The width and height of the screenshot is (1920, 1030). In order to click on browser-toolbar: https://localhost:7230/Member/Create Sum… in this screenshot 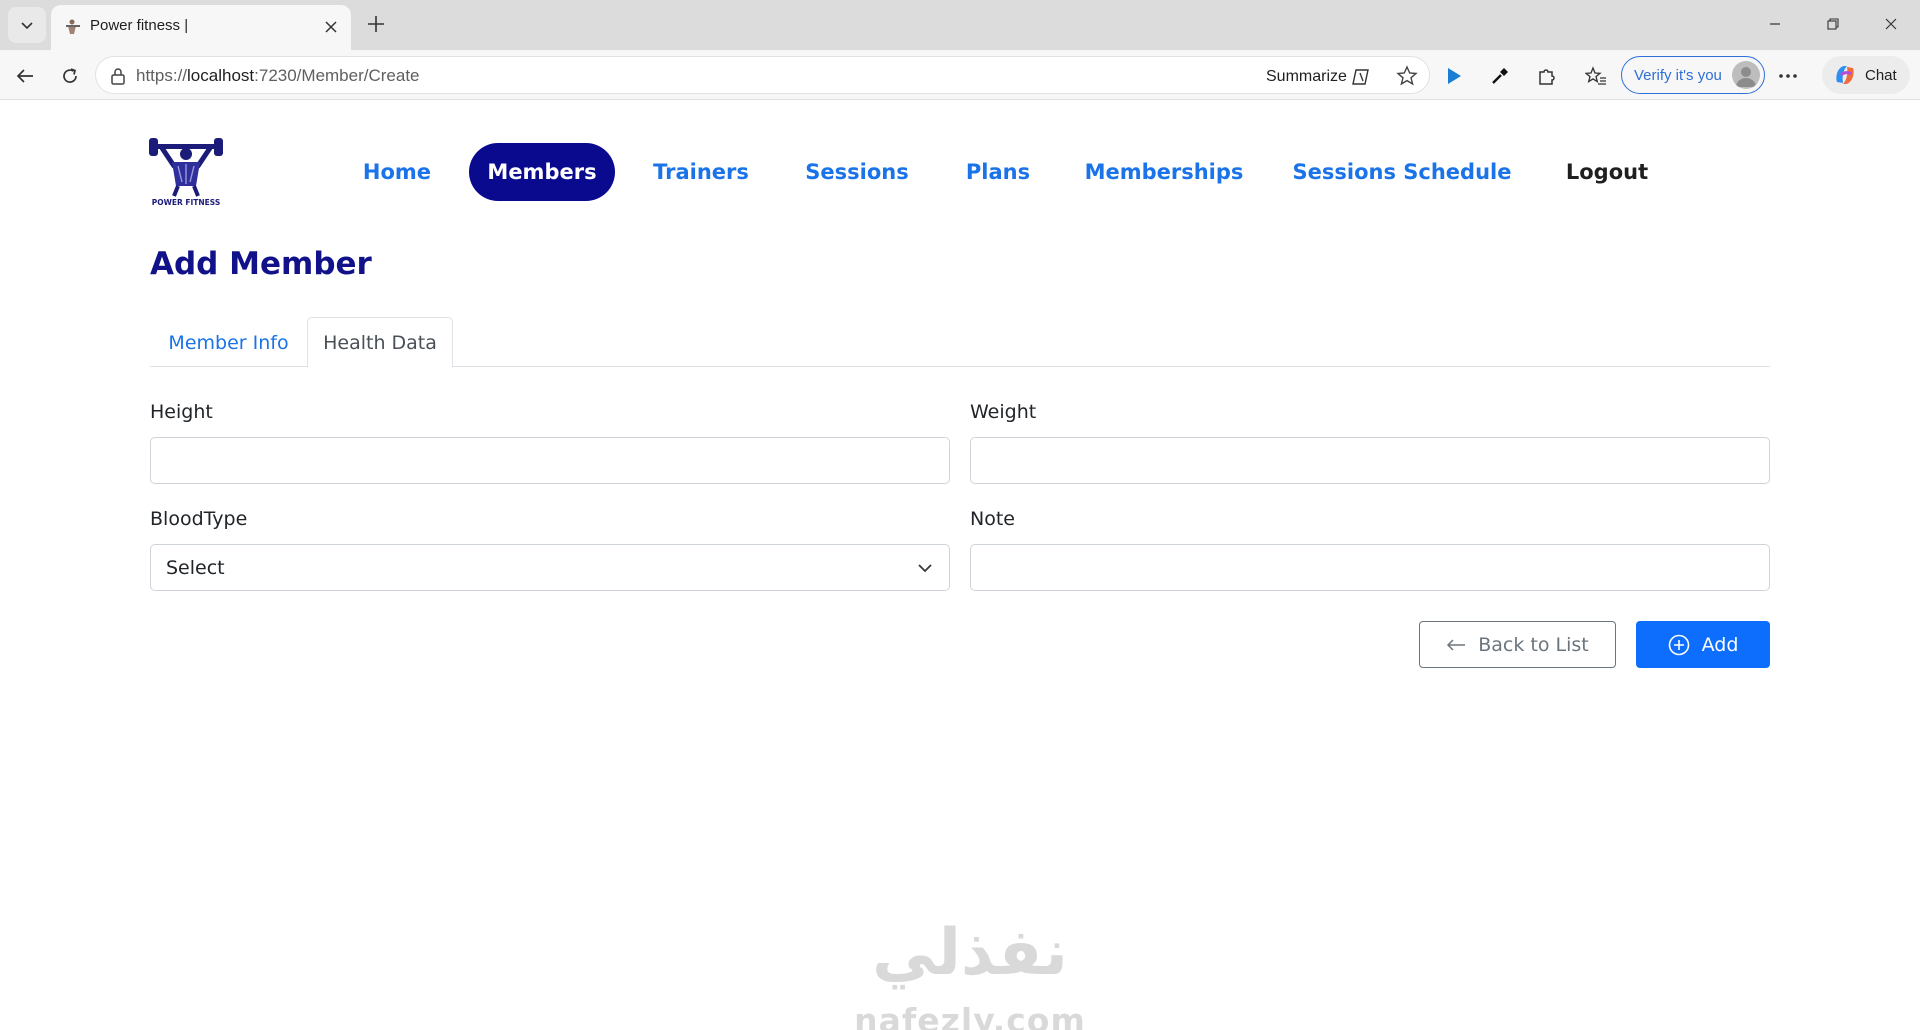, I will do `click(960, 75)`.